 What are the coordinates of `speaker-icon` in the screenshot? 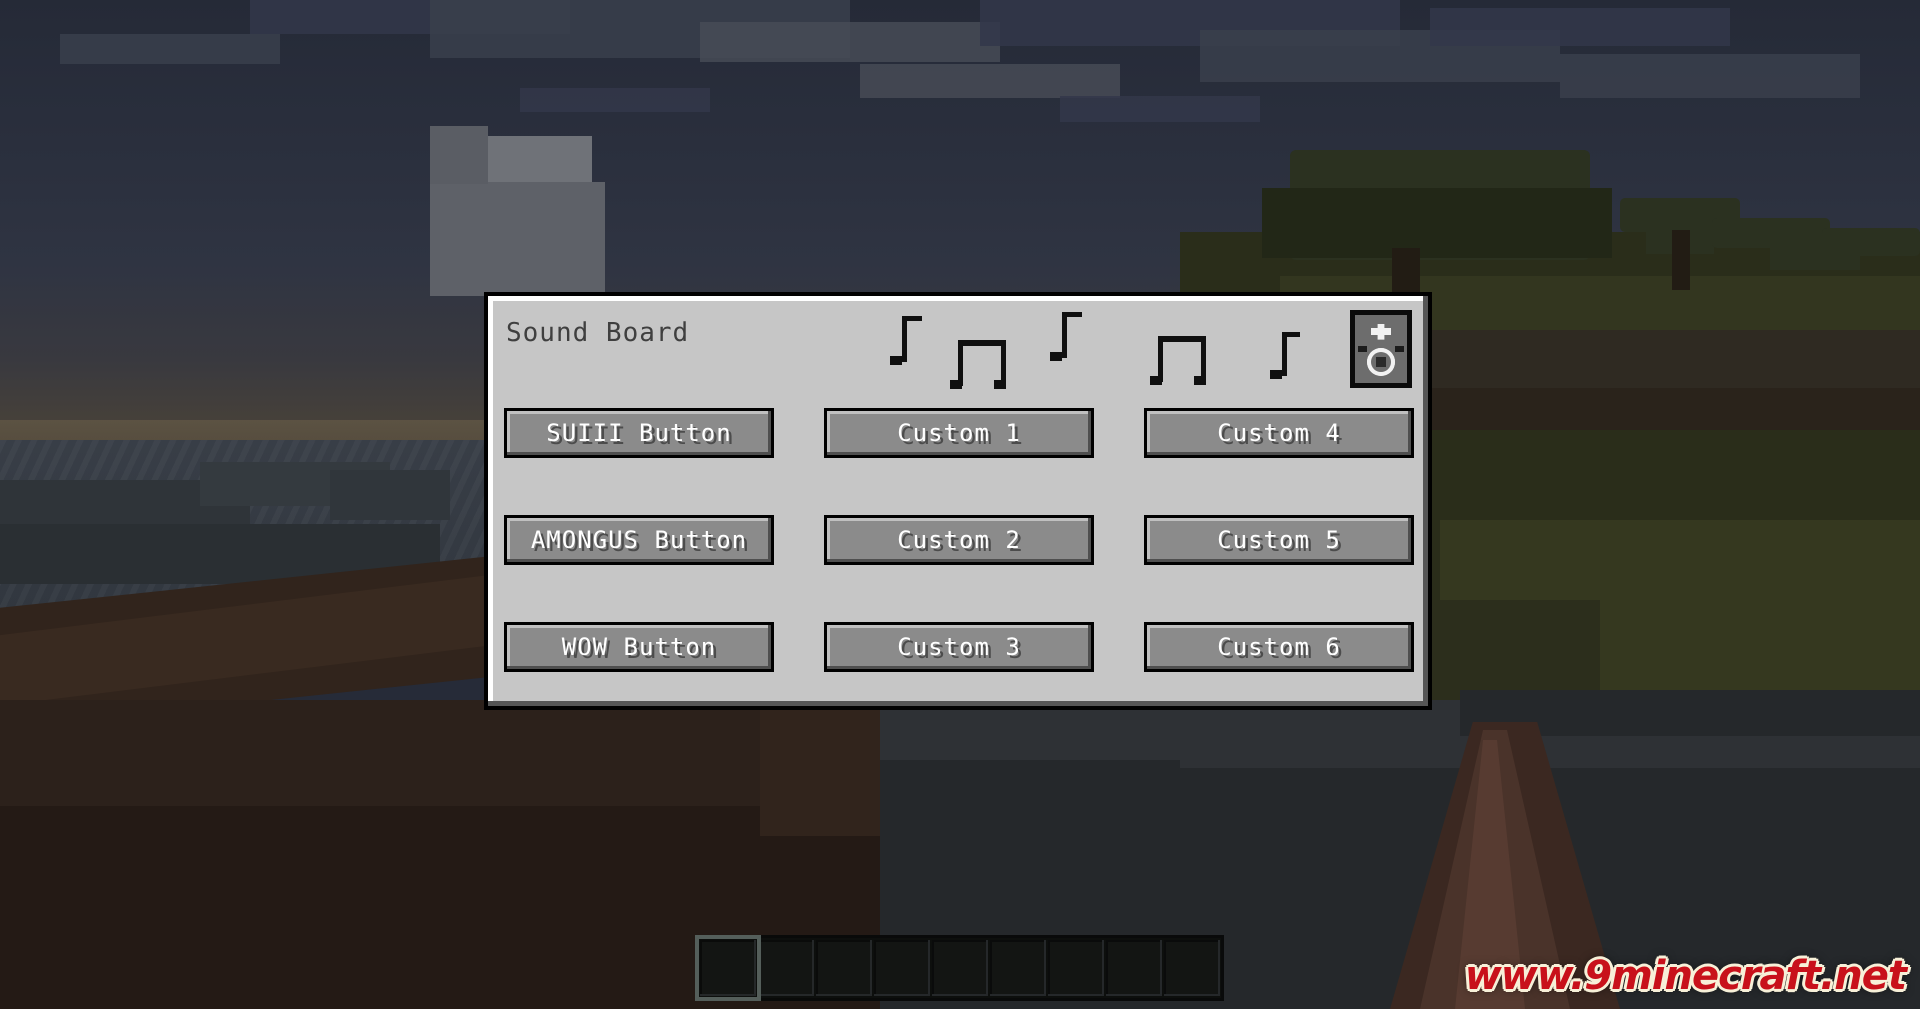 It's located at (1381, 349).